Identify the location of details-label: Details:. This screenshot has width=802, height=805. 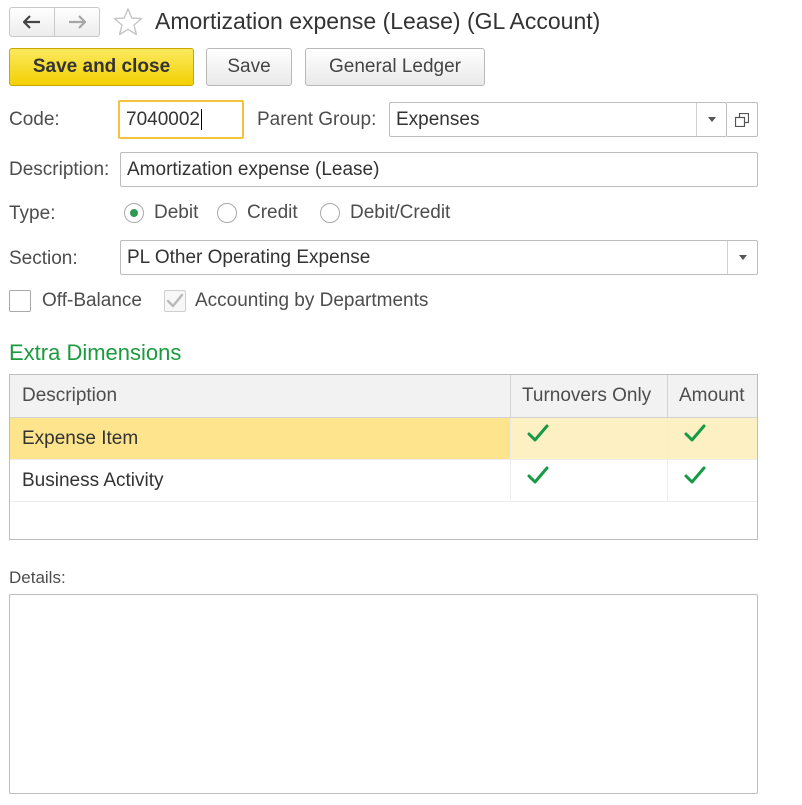
(37, 577).